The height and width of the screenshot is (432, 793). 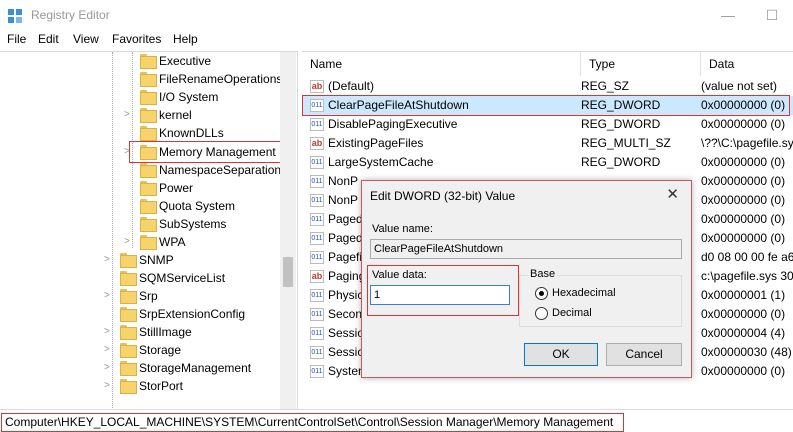 I want to click on tree-scrollbar-thumb, so click(x=288, y=272).